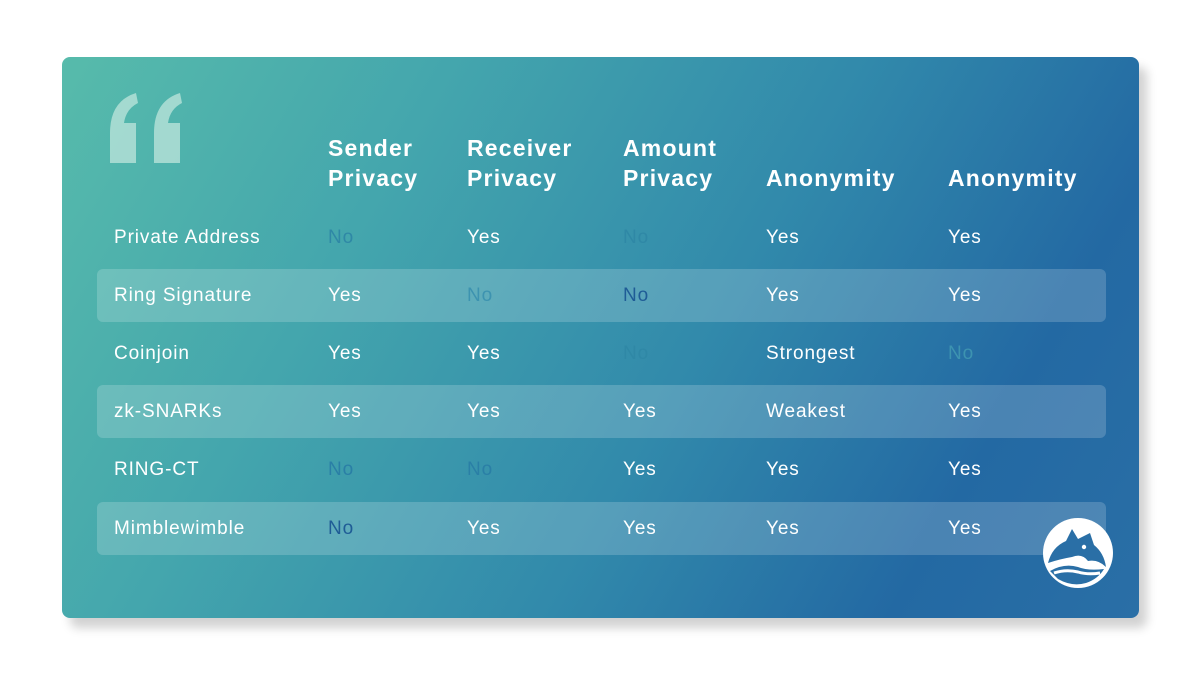 The width and height of the screenshot is (1200, 675). What do you see at coordinates (520, 163) in the screenshot?
I see `column-header-receiver-privacy: Receiver Privacy` at bounding box center [520, 163].